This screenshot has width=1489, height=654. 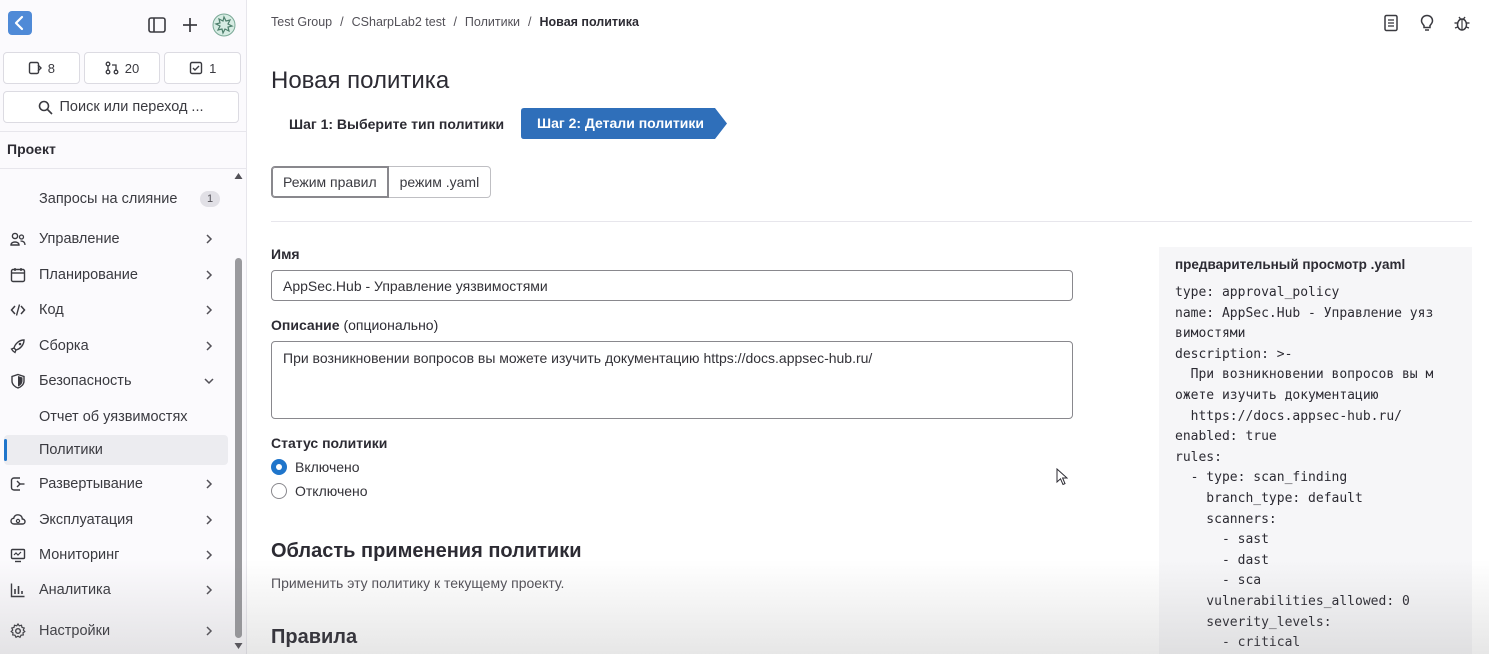 What do you see at coordinates (17, 484) in the screenshot?
I see `deployments-icon` at bounding box center [17, 484].